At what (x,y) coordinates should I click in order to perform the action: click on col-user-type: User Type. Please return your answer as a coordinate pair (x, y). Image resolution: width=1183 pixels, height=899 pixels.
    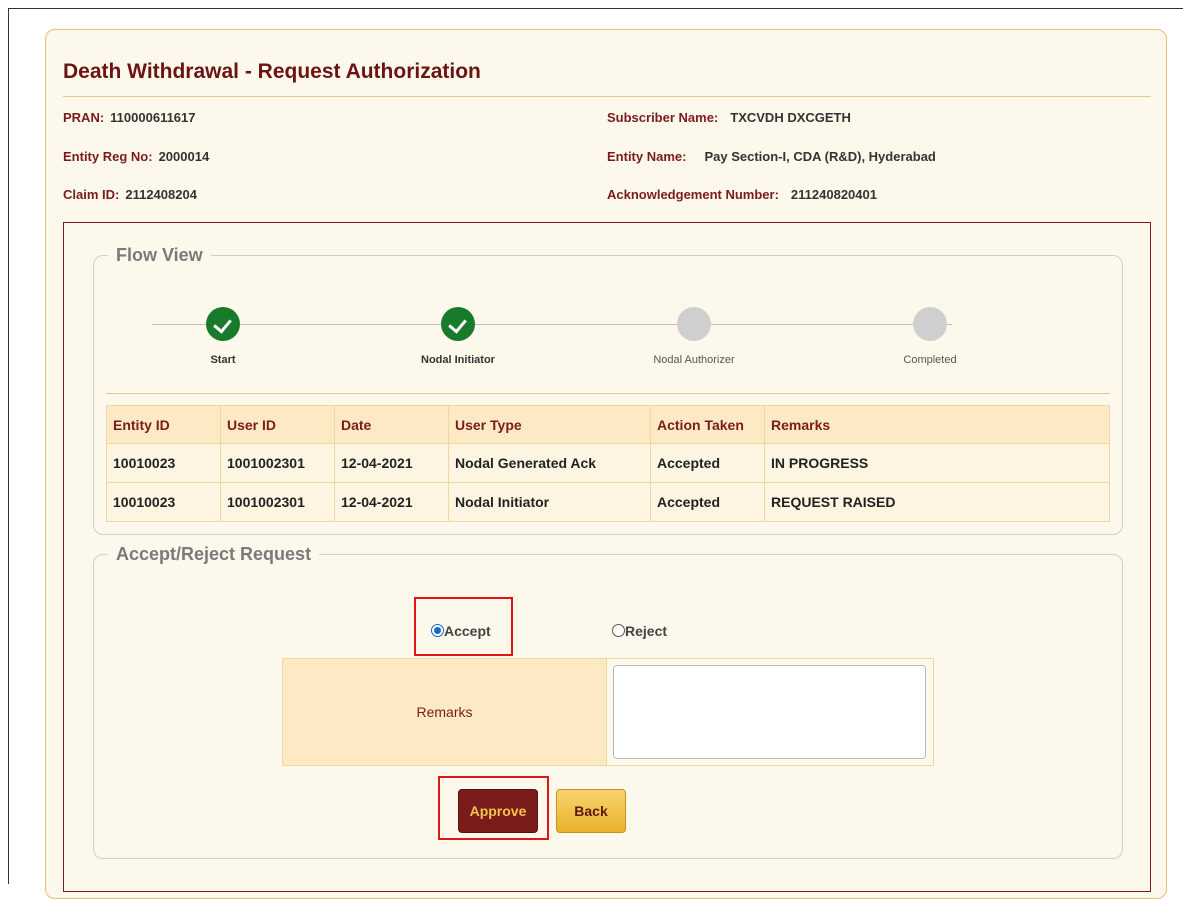
    Looking at the image, I should click on (549, 424).